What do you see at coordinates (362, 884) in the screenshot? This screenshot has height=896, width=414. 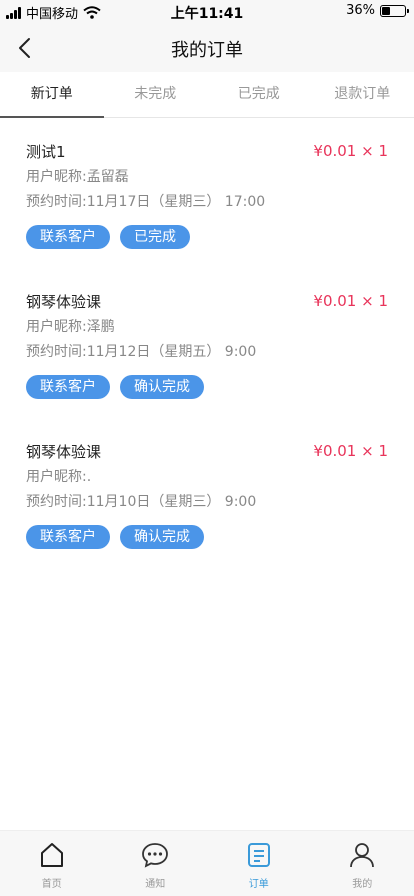 I see `tab-bar-label: 我的` at bounding box center [362, 884].